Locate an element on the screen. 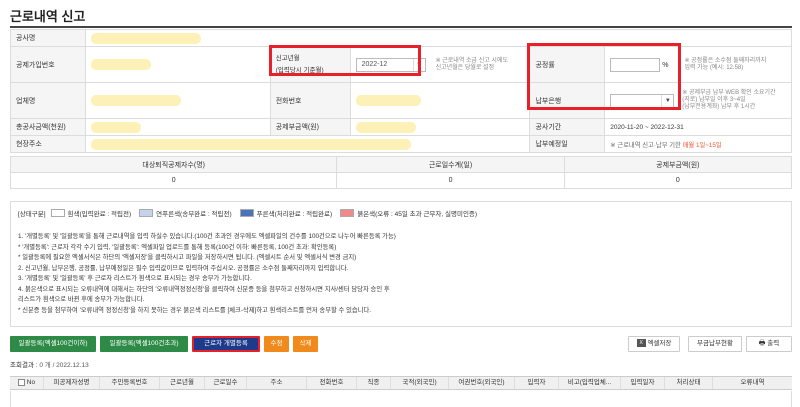 The height and width of the screenshot is (407, 800). company-value is located at coordinates (438, 38).